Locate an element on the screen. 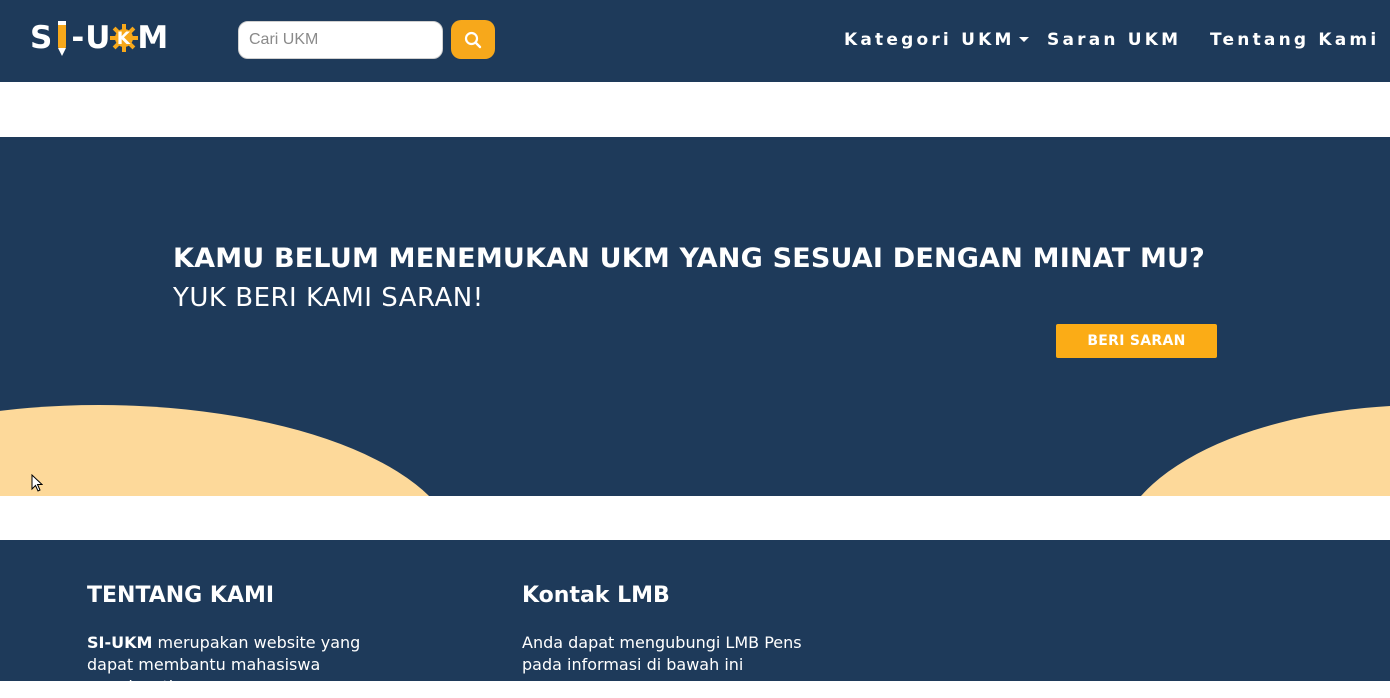 The width and height of the screenshot is (1390, 698). footer-about-heading: TENTANG KAMI is located at coordinates (181, 595).